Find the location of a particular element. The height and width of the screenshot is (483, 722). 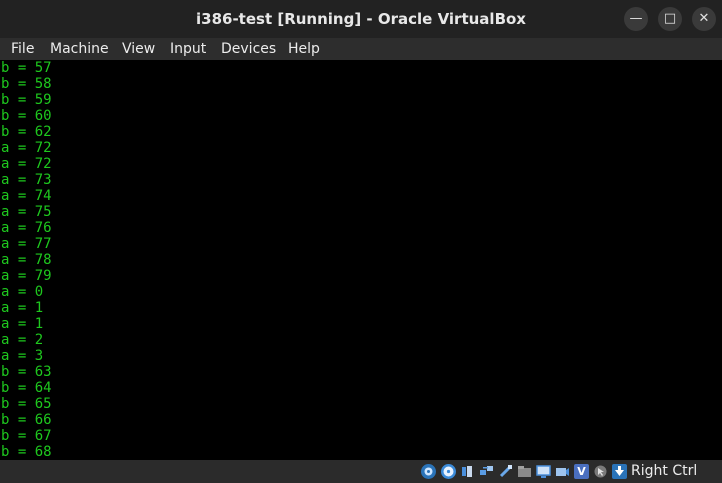

virtualization-icon: V is located at coordinates (581, 471).